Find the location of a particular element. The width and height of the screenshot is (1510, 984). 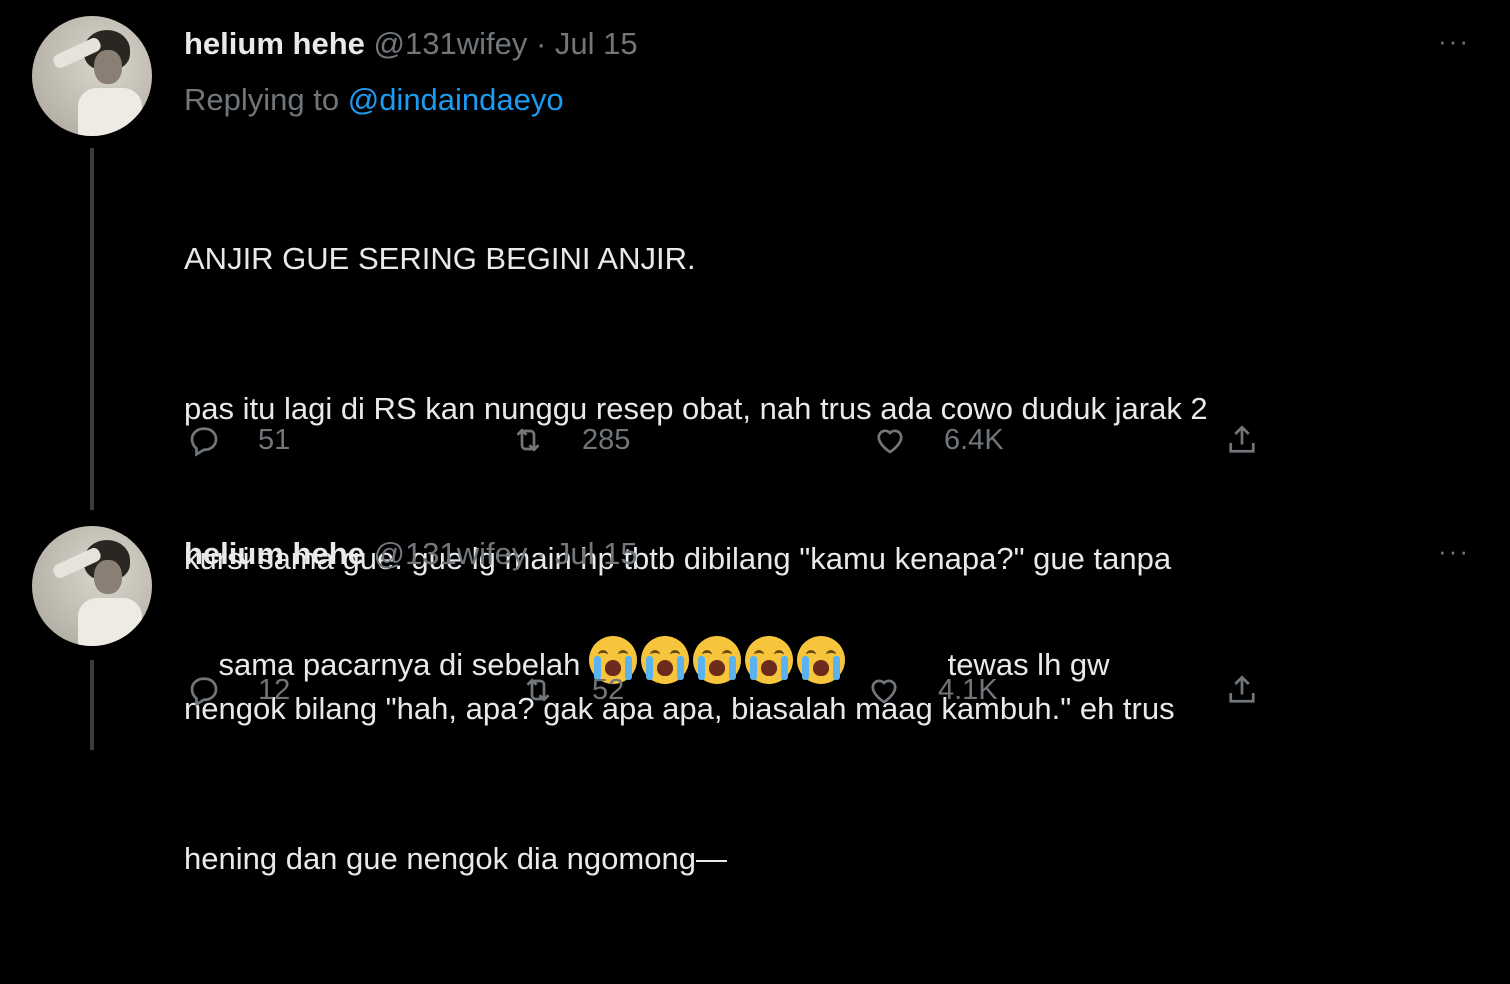

like-count: 4.1K is located at coordinates (968, 689).